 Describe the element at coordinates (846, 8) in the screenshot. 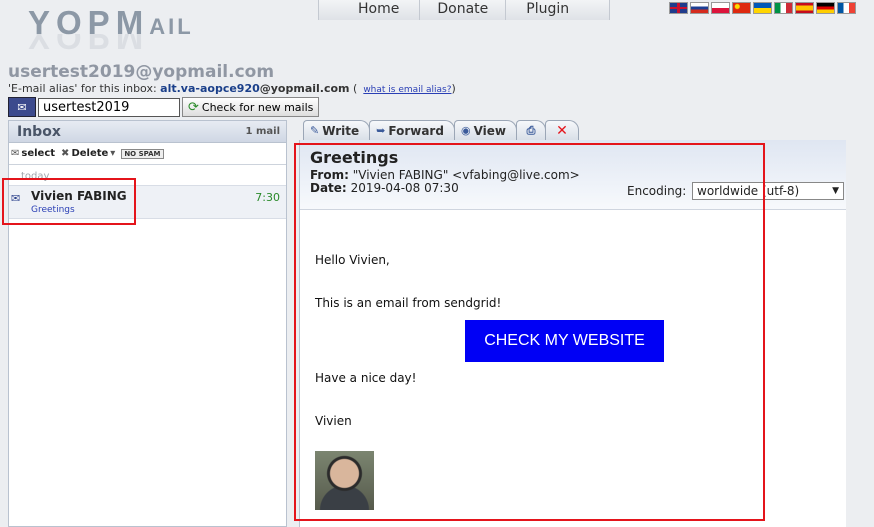

I see `france-flag-icon` at that location.